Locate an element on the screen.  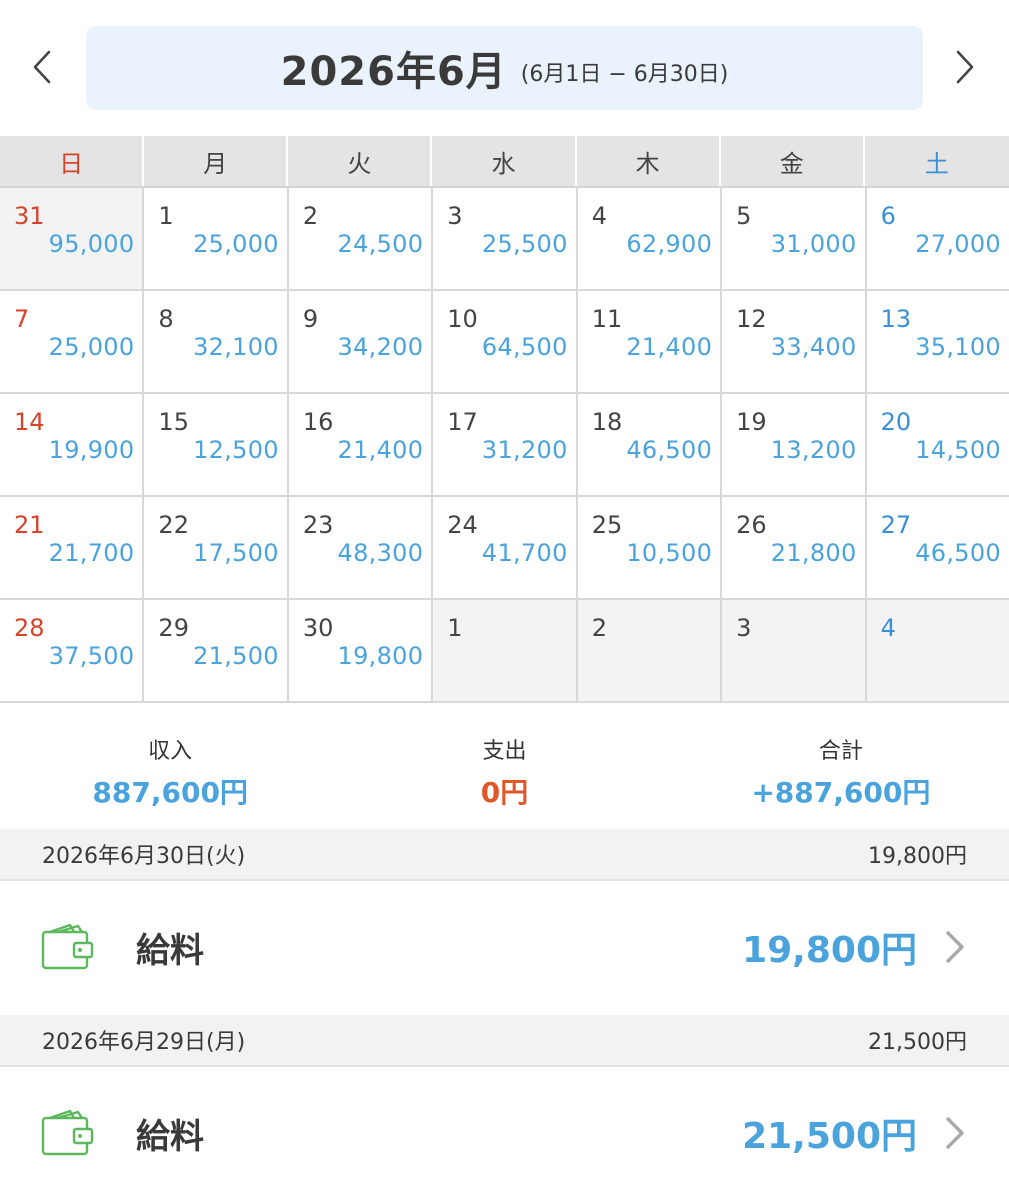
calendar-day-cell: 19 13,200 is located at coordinates (793, 444).